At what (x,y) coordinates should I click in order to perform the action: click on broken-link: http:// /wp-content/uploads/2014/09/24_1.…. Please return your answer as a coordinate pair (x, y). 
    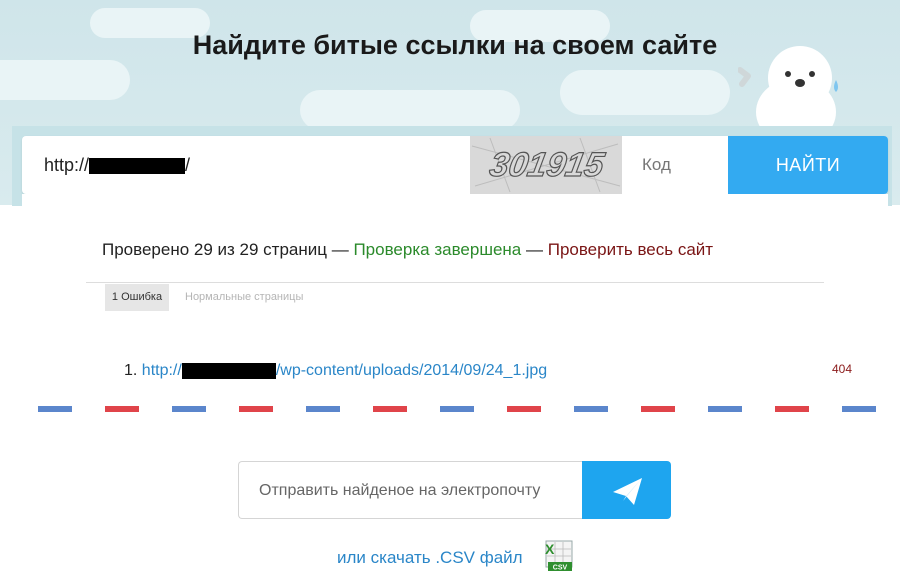
    Looking at the image, I should click on (344, 370).